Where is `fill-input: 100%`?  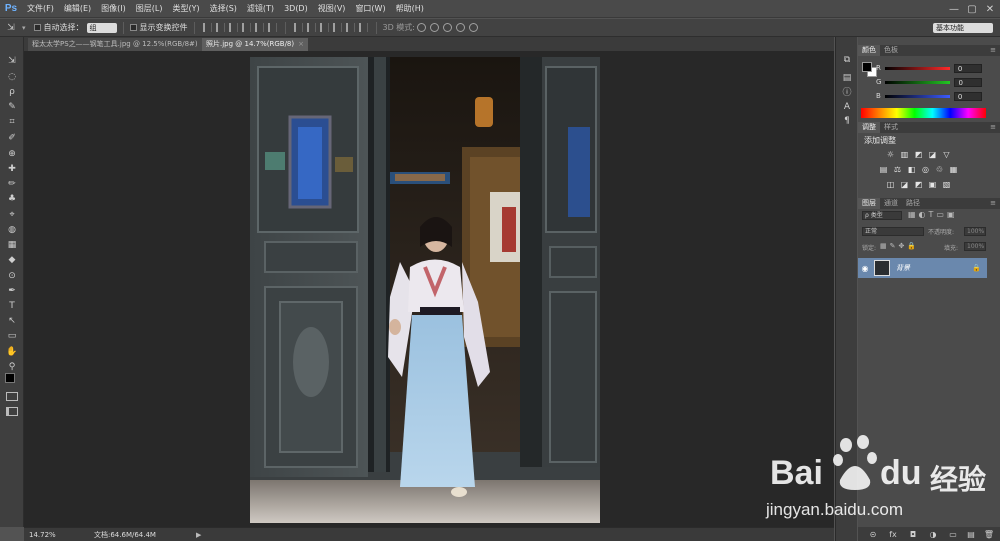 fill-input: 100% is located at coordinates (975, 246).